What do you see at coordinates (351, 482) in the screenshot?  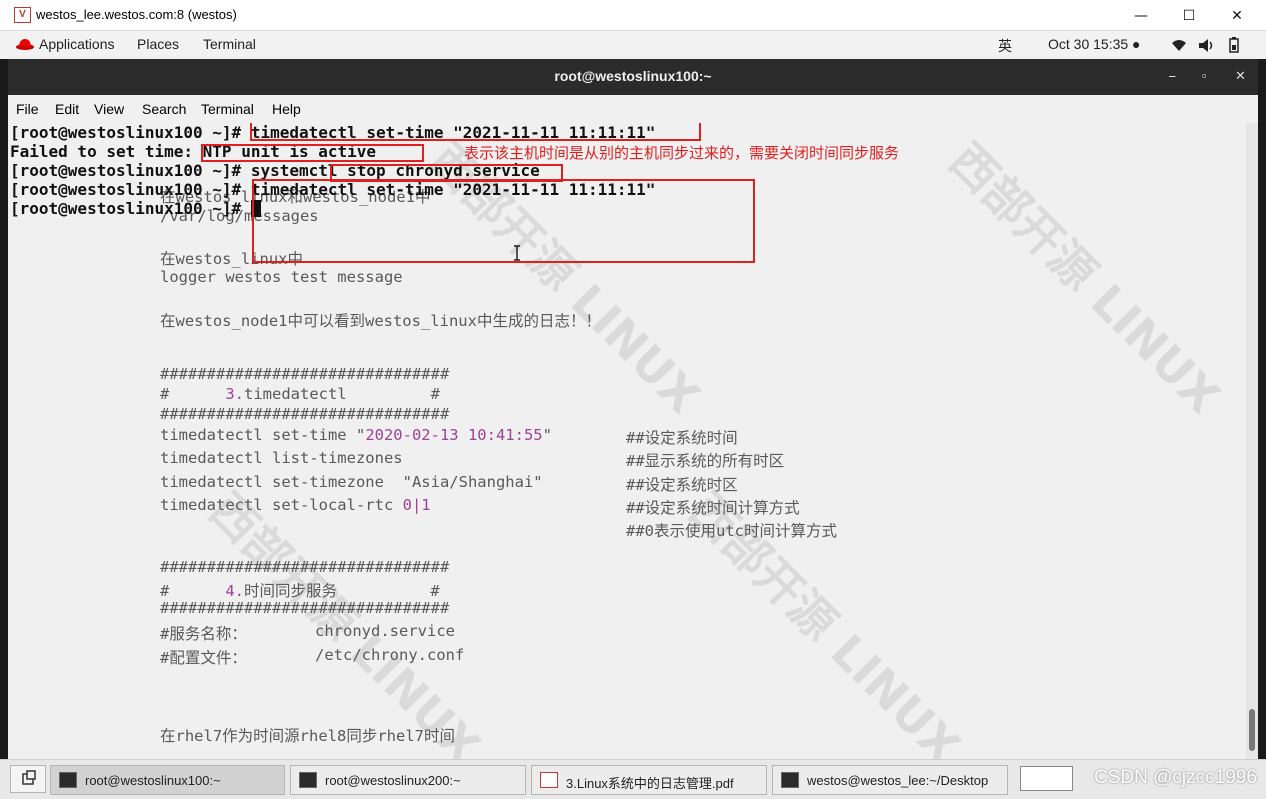 I see `doc-line: timedatectl set-timezone "Asia/Shanghai"` at bounding box center [351, 482].